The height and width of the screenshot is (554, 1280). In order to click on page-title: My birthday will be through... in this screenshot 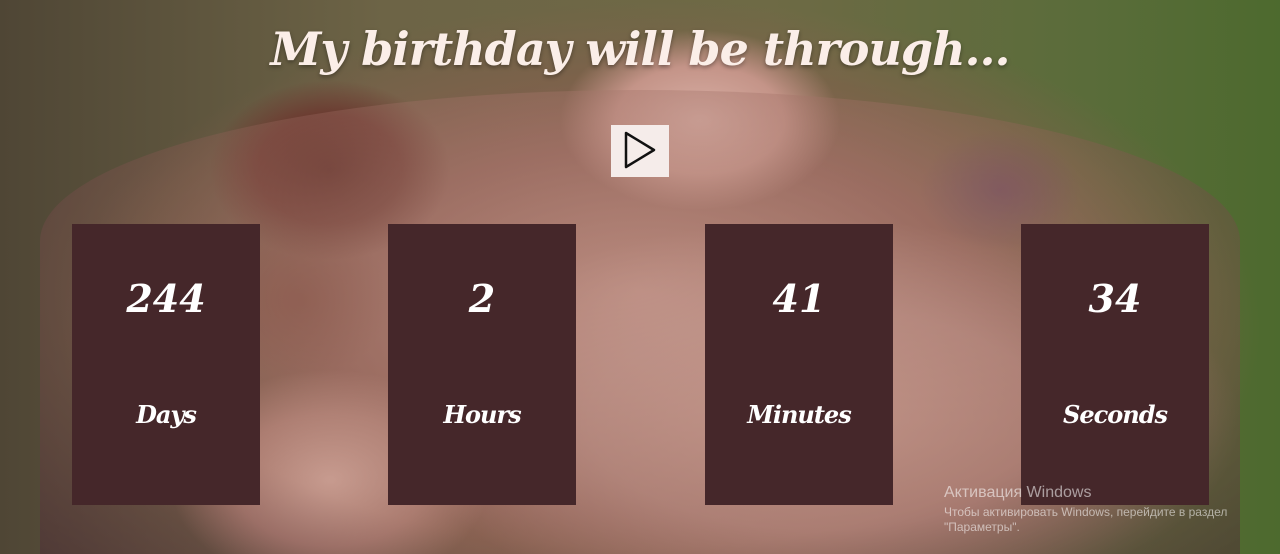, I will do `click(640, 49)`.